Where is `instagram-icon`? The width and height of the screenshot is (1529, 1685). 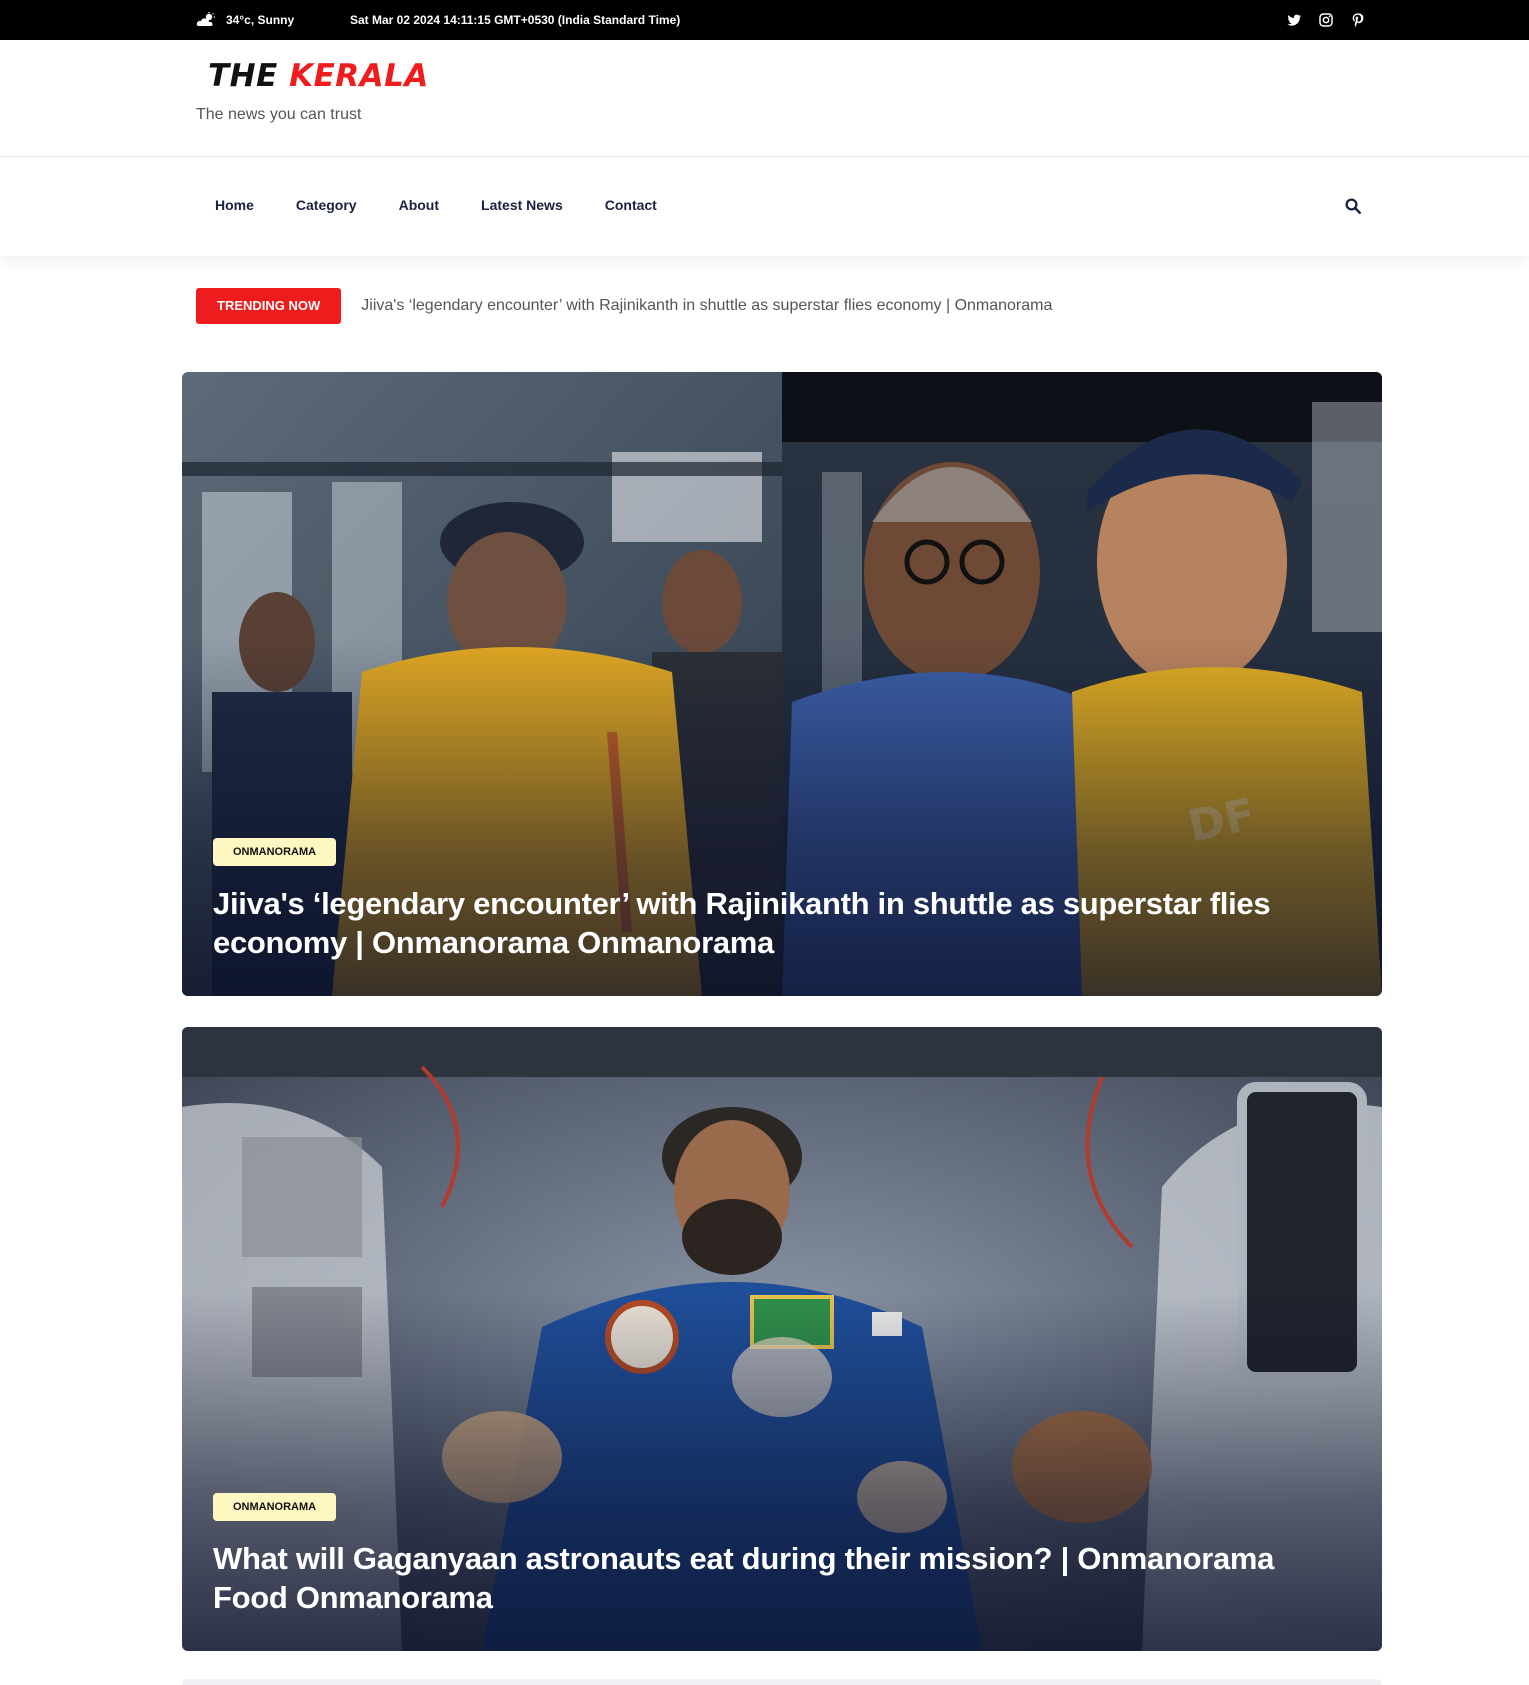 instagram-icon is located at coordinates (1326, 20).